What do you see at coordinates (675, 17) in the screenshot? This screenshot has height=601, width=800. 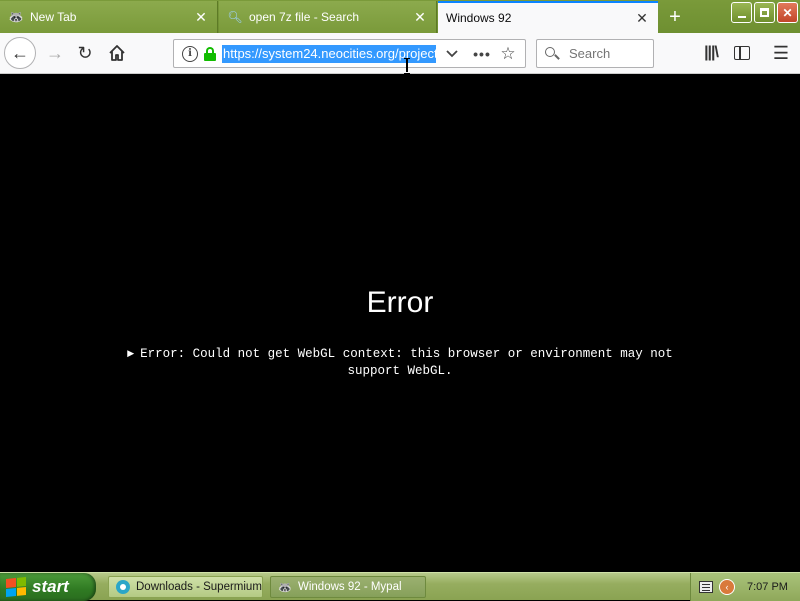 I see `new-tab-button: +` at bounding box center [675, 17].